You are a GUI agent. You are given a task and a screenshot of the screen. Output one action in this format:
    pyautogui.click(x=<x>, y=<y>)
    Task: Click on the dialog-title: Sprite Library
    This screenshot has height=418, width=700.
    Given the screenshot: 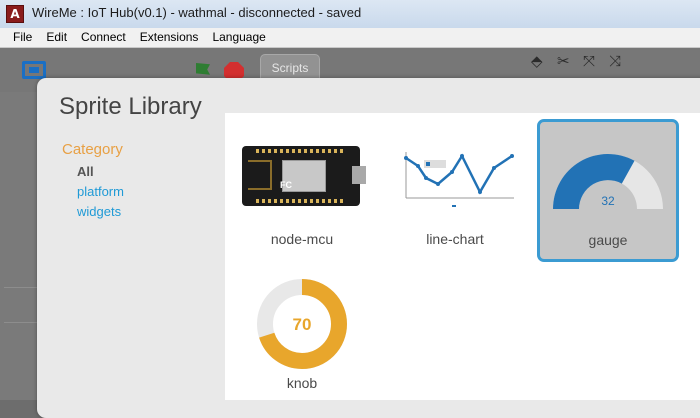 What is the action you would take?
    pyautogui.click(x=130, y=106)
    